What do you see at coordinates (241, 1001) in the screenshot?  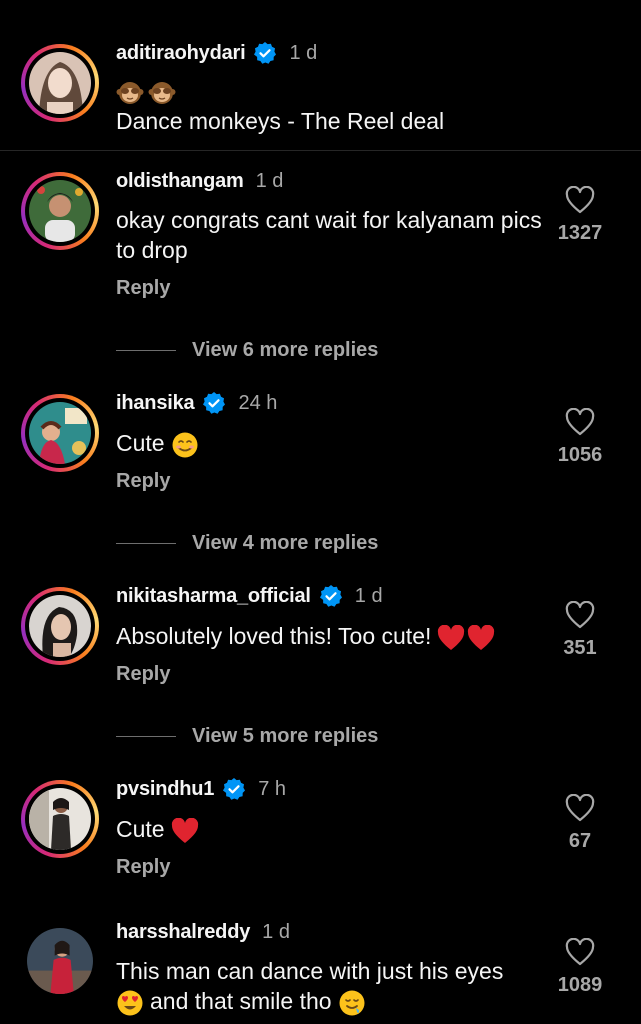 I see `comment-text: and that smile tho` at bounding box center [241, 1001].